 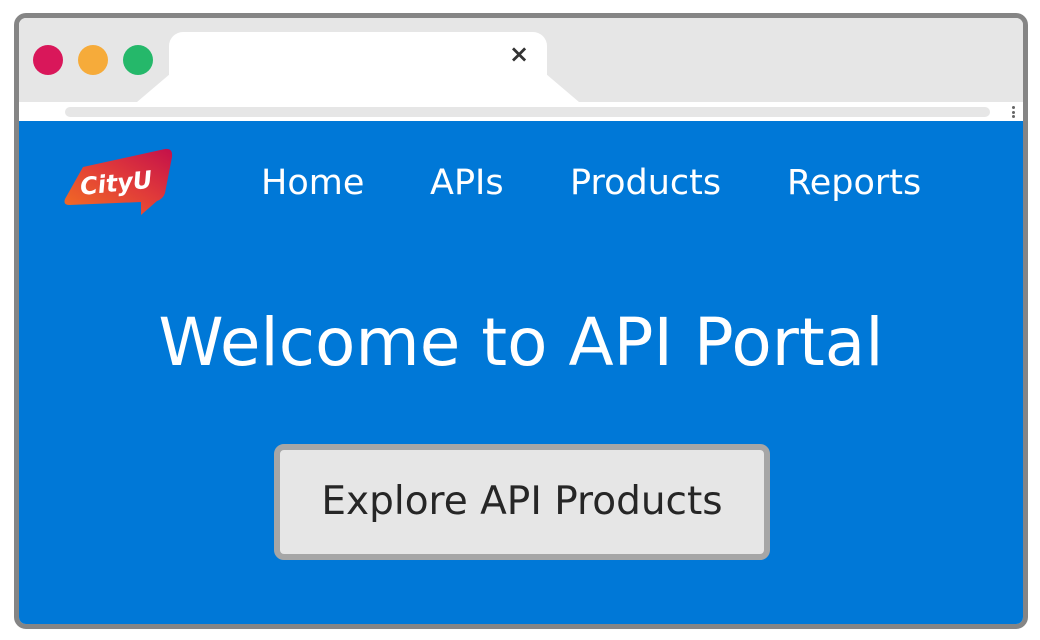 I want to click on kebab-menu-icon, so click(x=1013, y=112).